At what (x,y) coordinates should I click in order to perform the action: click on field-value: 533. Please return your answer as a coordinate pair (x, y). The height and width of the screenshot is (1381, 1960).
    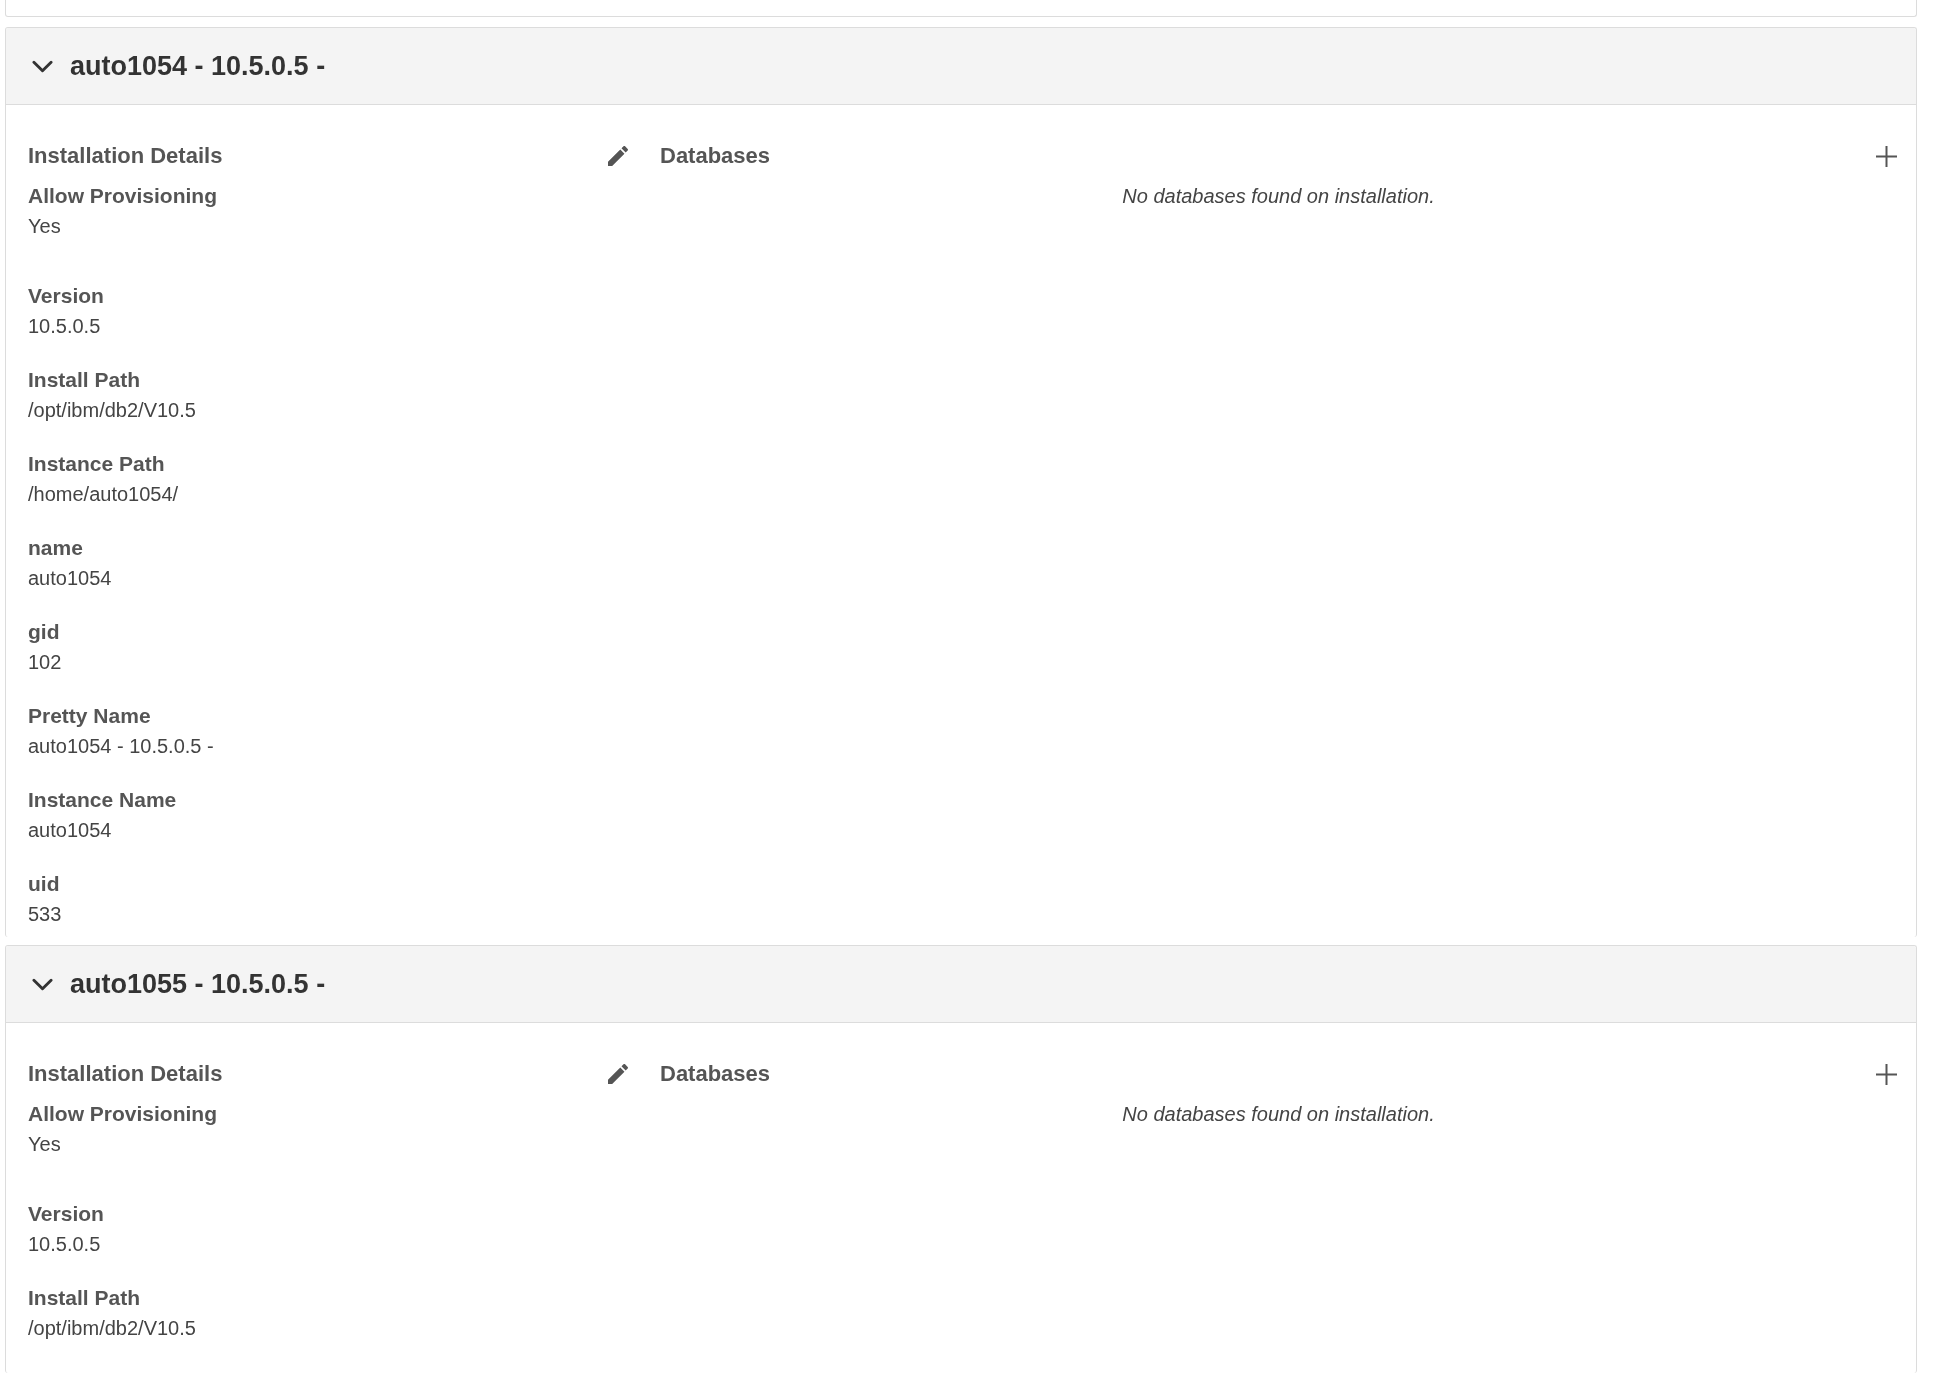
    Looking at the image, I should click on (45, 914).